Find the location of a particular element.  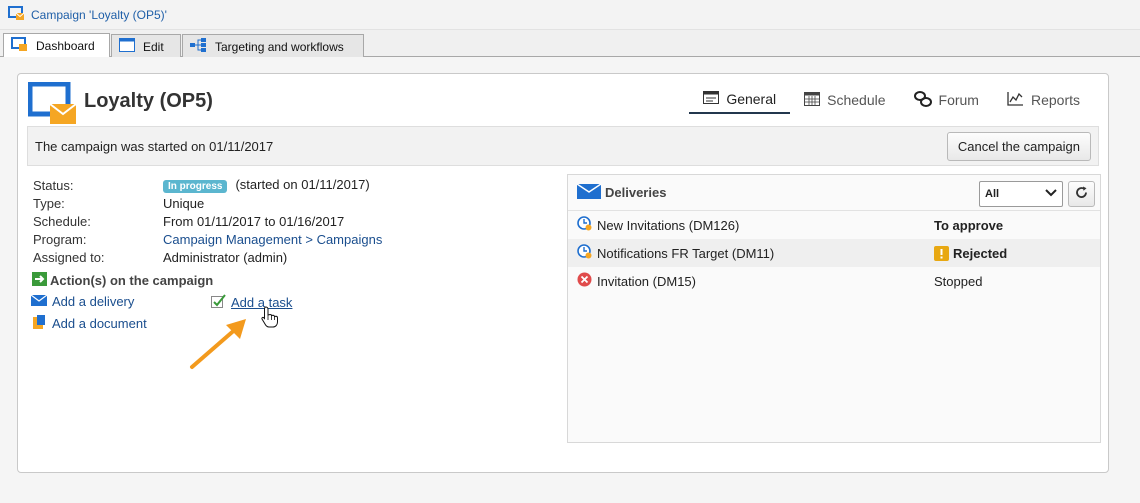

tab-dashboard: Dashboard is located at coordinates (56, 45).